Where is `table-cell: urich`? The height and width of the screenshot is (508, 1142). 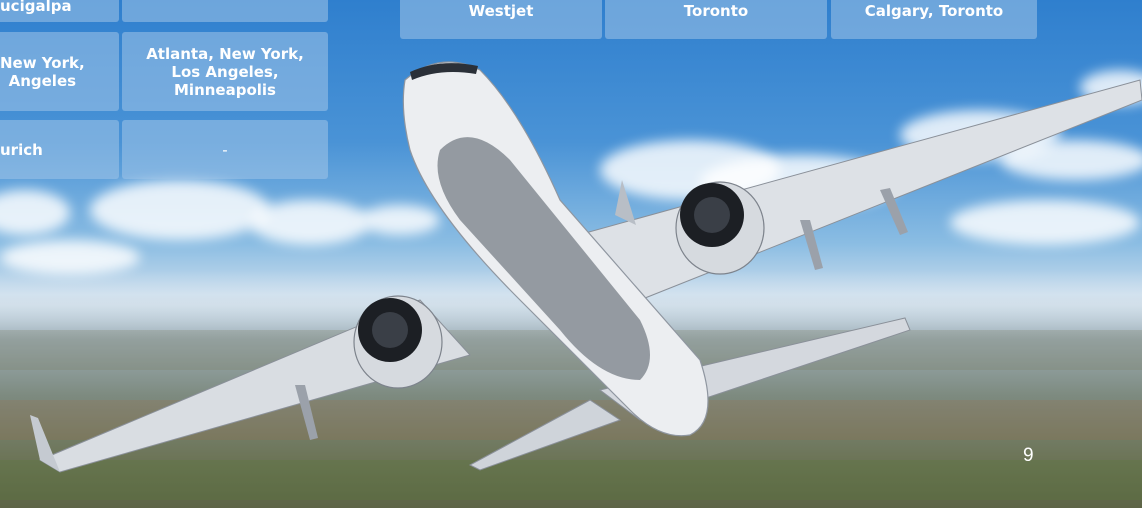
table-cell: urich is located at coordinates (59, 149).